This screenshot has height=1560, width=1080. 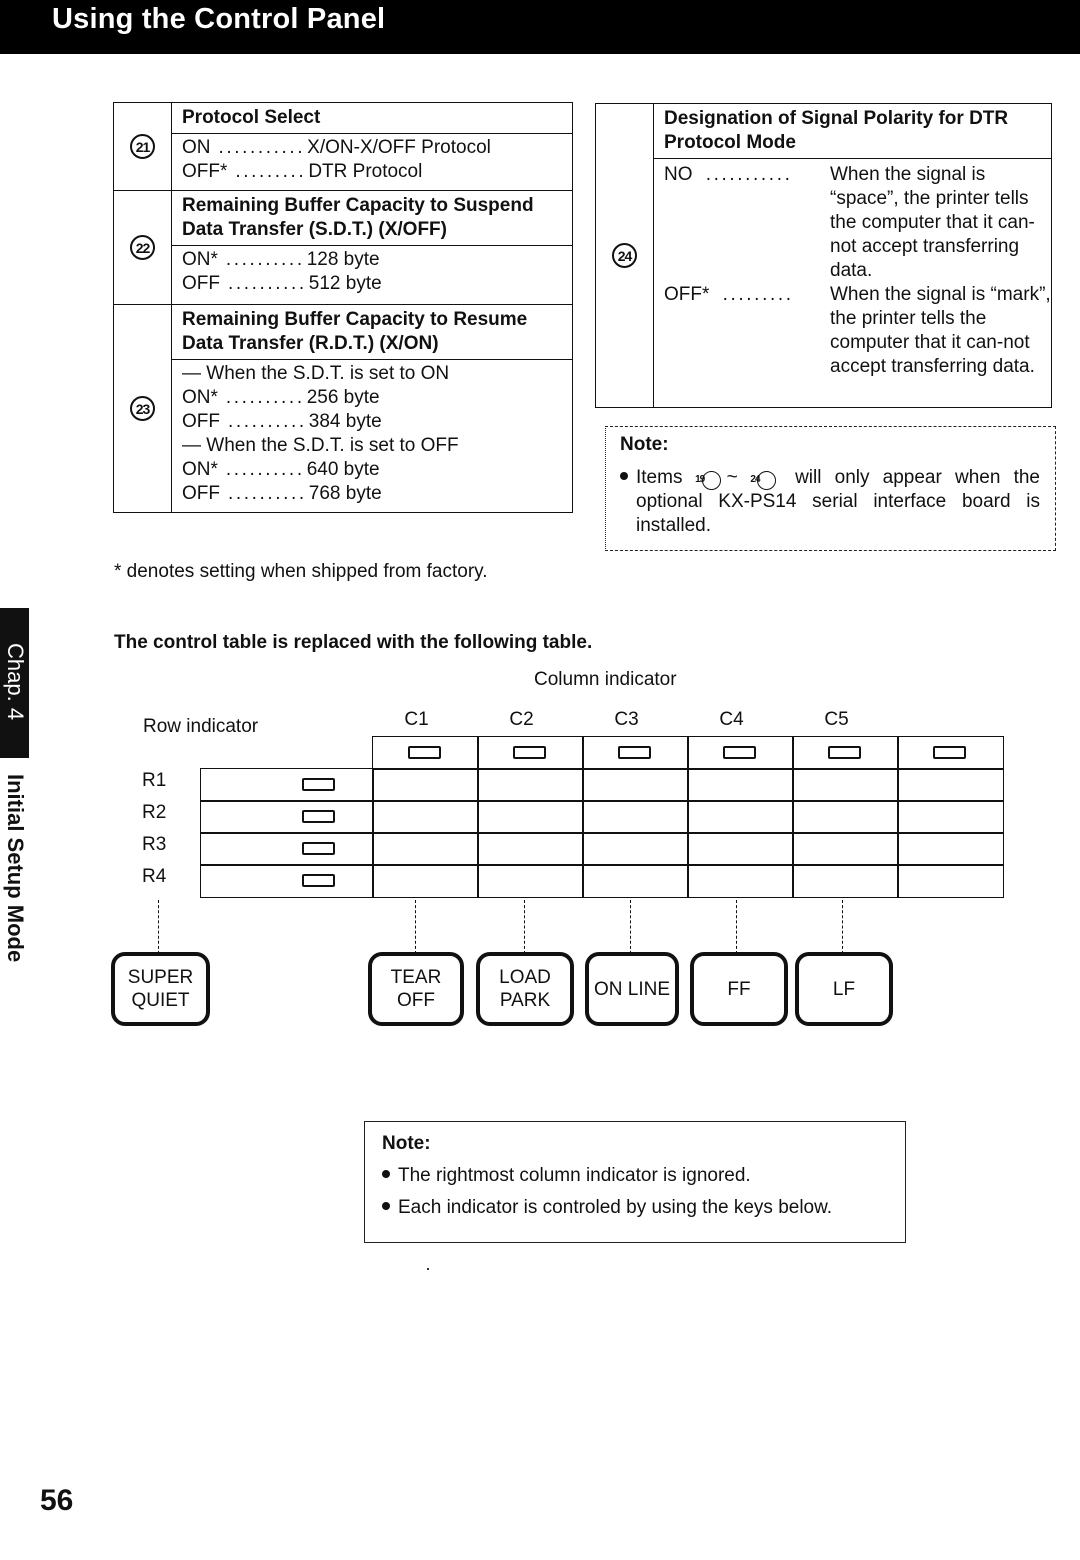 I want to click on condition-label: — When the S.D.T. is set to ON, so click(x=316, y=373).